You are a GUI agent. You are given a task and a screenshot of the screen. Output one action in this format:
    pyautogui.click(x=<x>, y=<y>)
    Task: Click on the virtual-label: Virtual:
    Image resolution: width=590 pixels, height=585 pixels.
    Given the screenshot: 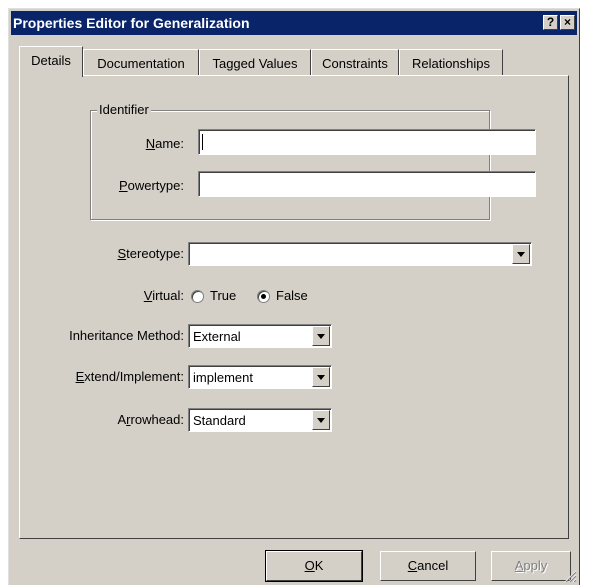 What is the action you would take?
    pyautogui.click(x=163, y=295)
    